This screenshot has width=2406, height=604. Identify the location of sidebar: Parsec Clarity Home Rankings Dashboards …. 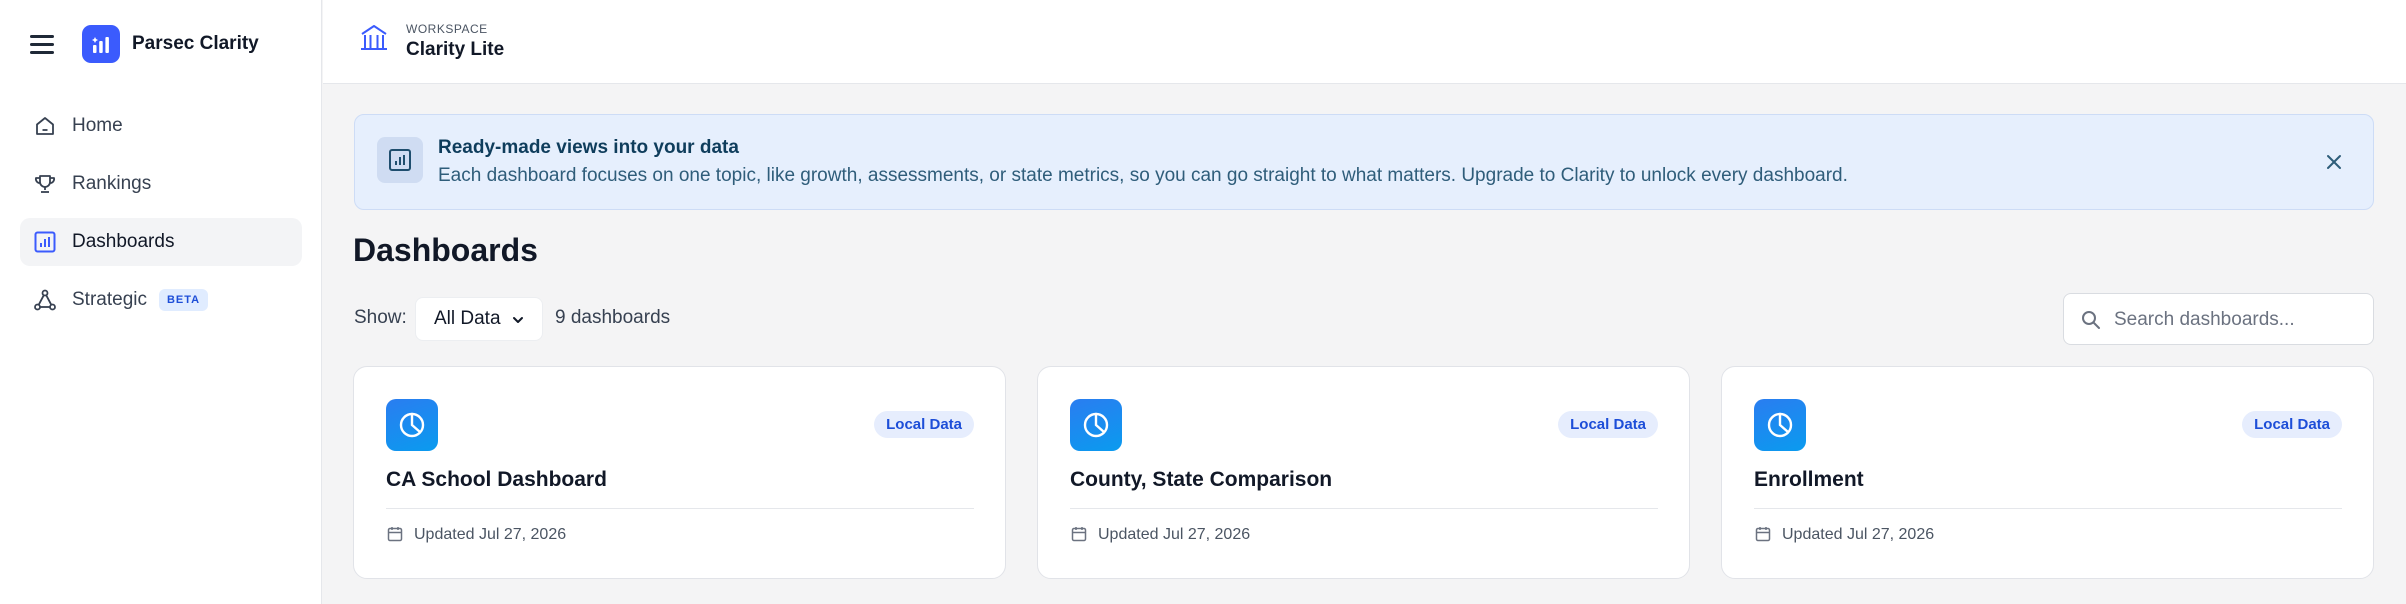
(161, 302).